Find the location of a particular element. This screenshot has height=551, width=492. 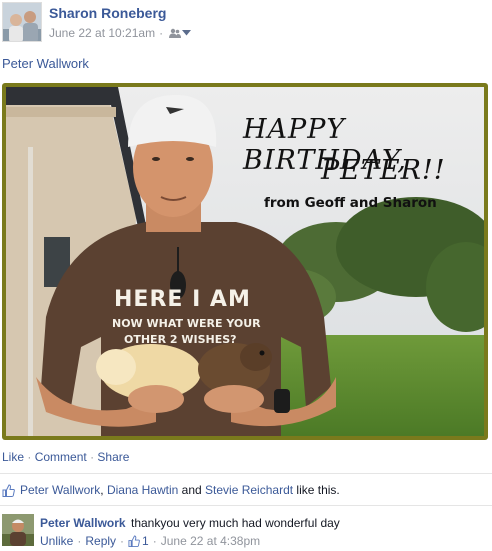

comment-meta: Unlike · Reply · 1 · June 22 at 4:38pm is located at coordinates (150, 541).